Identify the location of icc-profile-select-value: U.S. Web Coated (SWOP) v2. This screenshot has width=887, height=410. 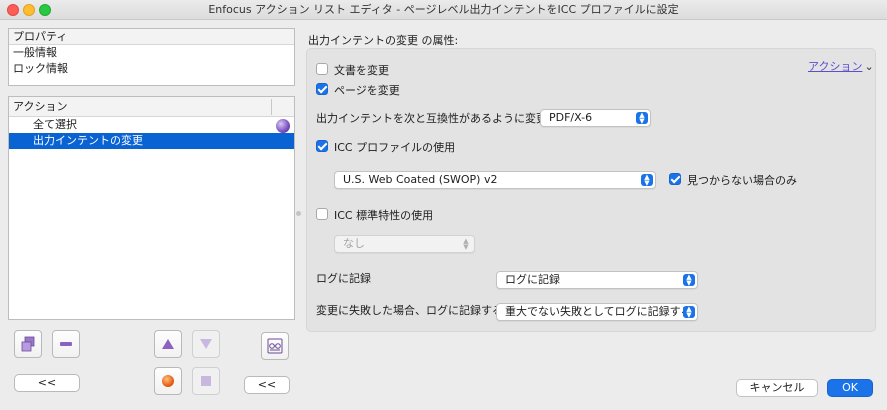
(420, 179).